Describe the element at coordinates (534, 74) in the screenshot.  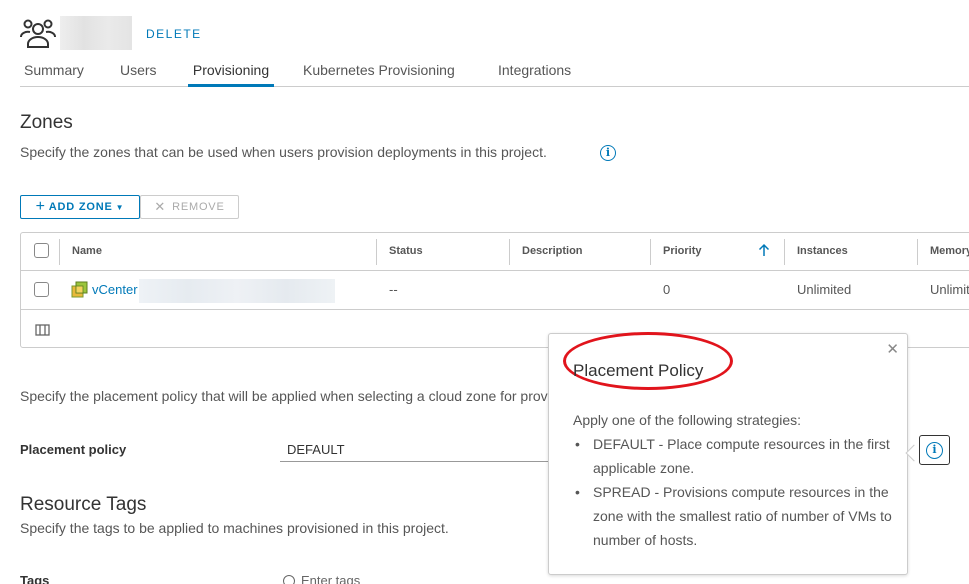
I see `tab-integrations: Integrations` at that location.